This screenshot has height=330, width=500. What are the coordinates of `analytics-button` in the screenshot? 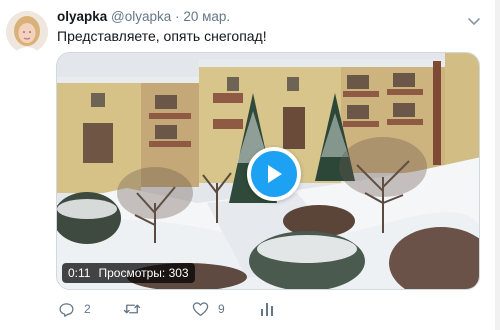 It's located at (267, 309).